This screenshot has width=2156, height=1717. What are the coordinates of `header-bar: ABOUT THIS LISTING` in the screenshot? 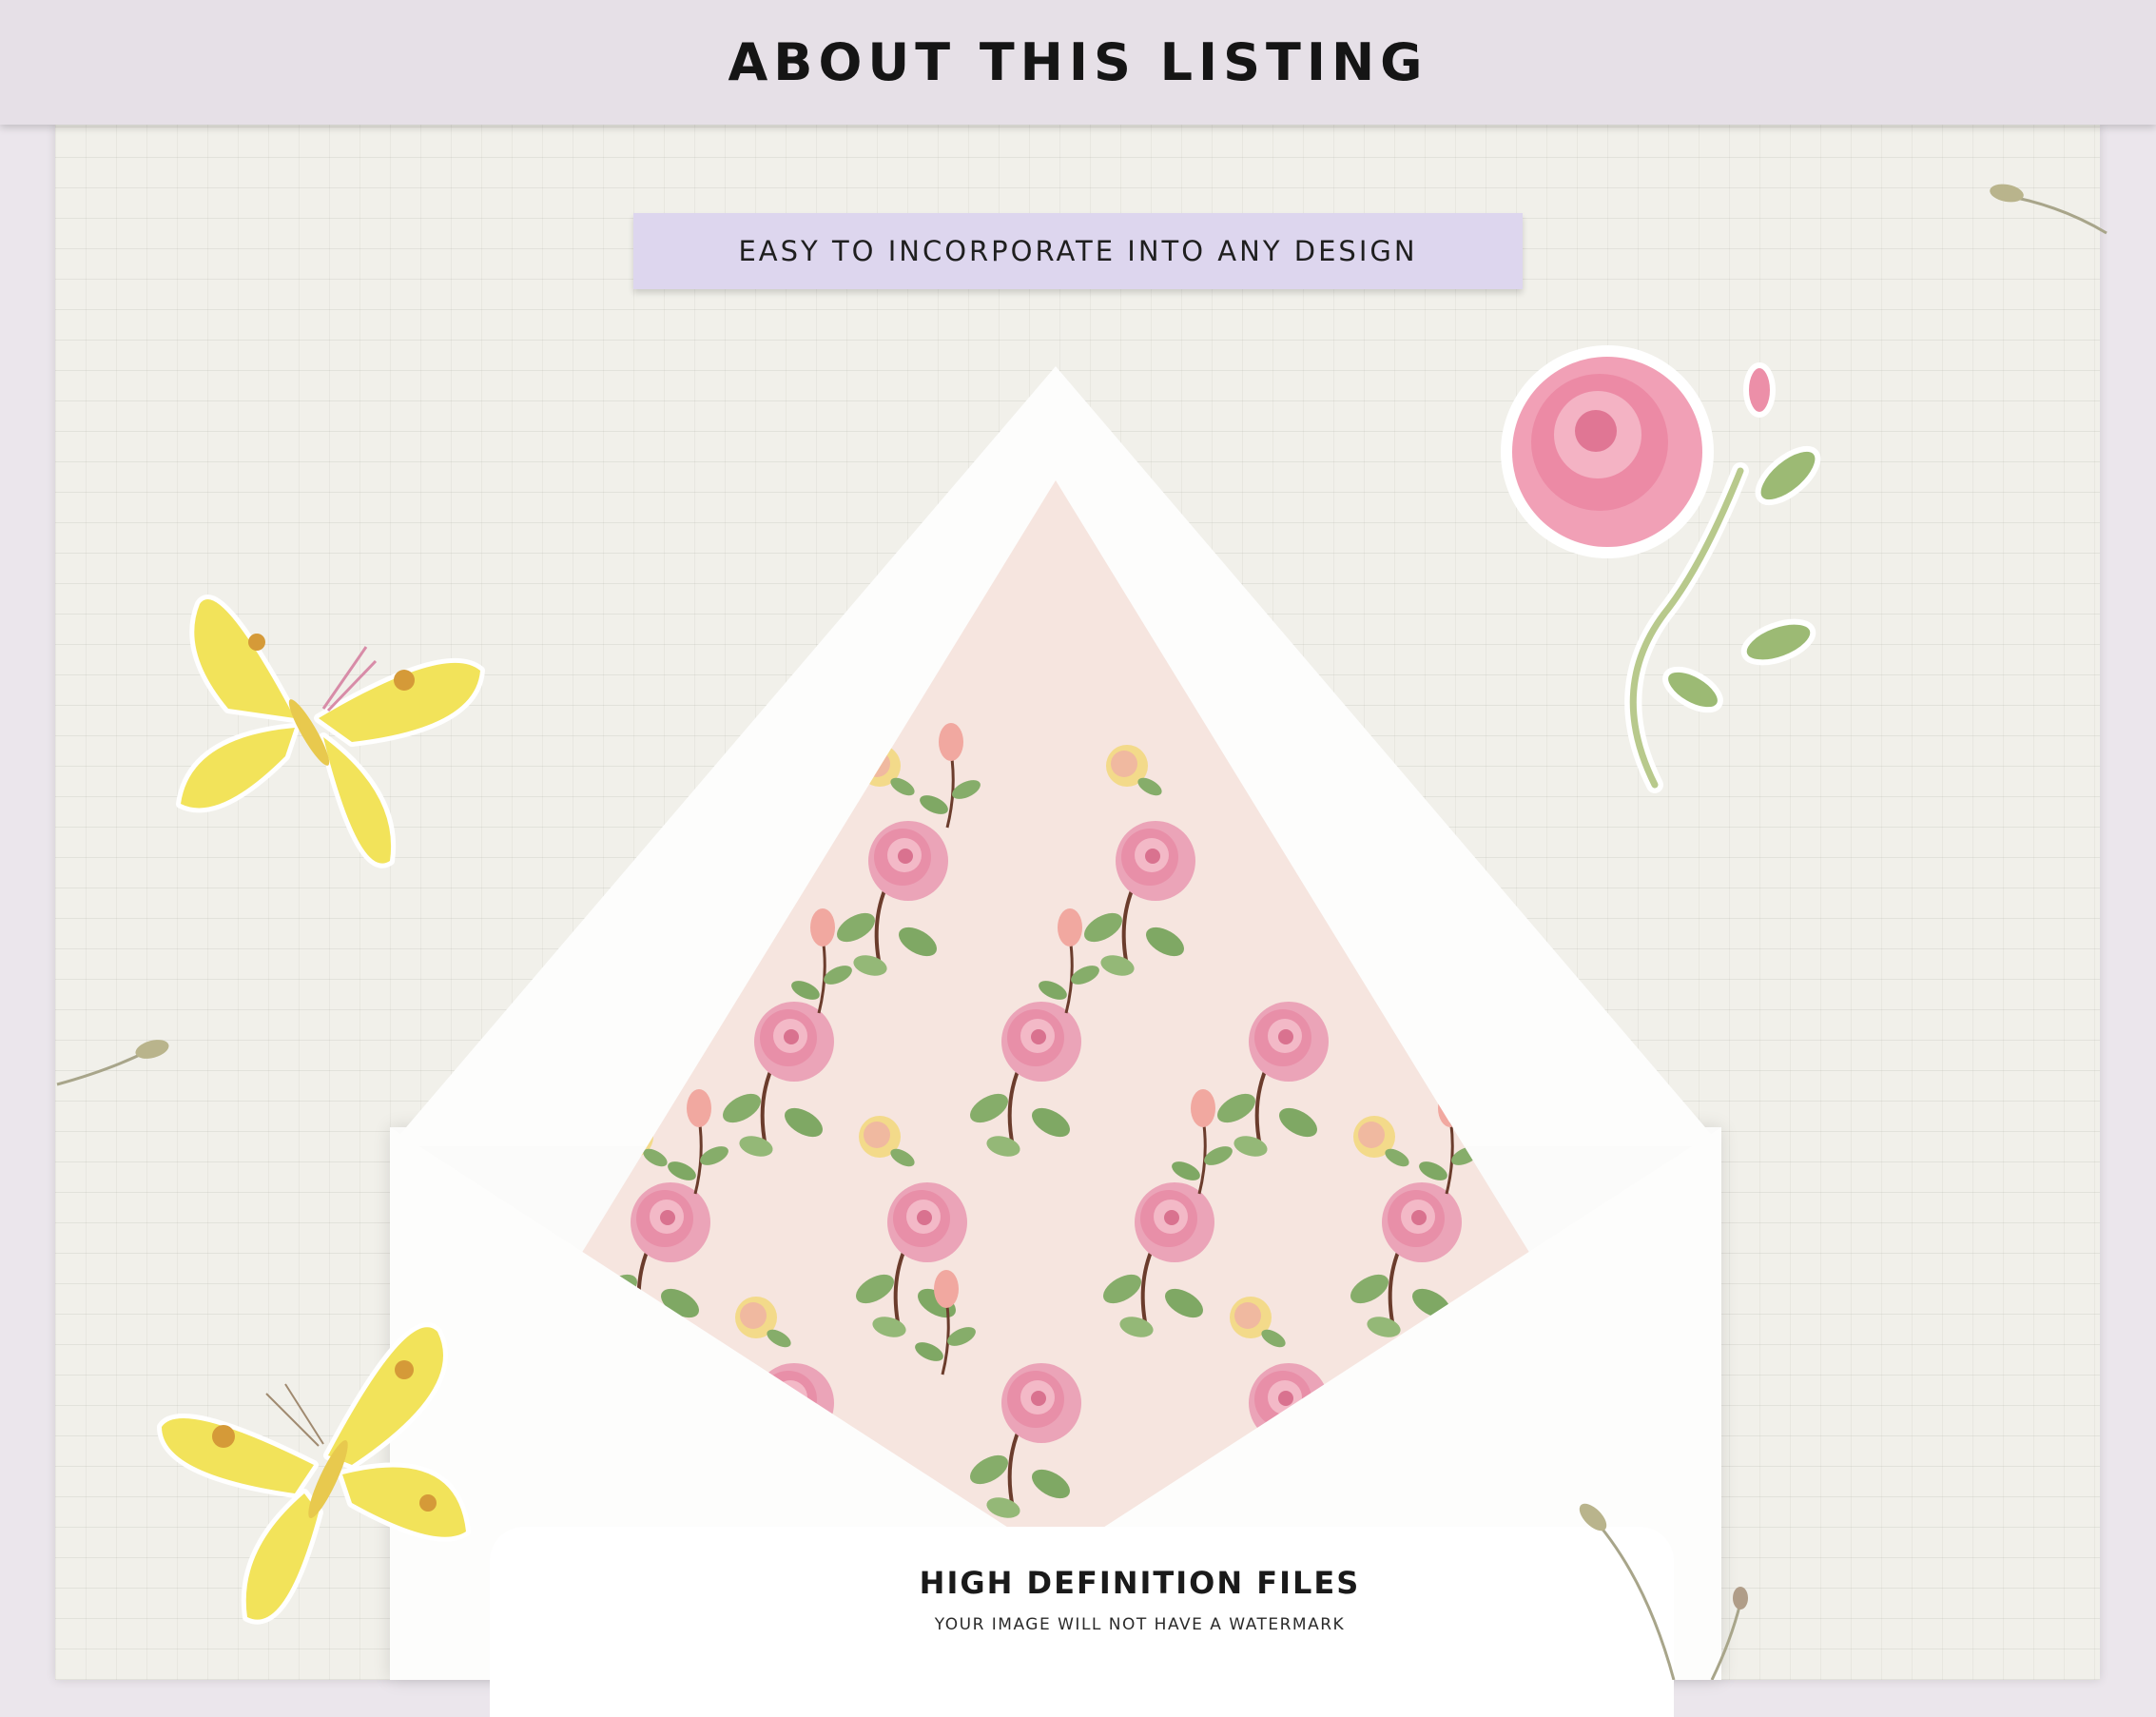 It's located at (1078, 62).